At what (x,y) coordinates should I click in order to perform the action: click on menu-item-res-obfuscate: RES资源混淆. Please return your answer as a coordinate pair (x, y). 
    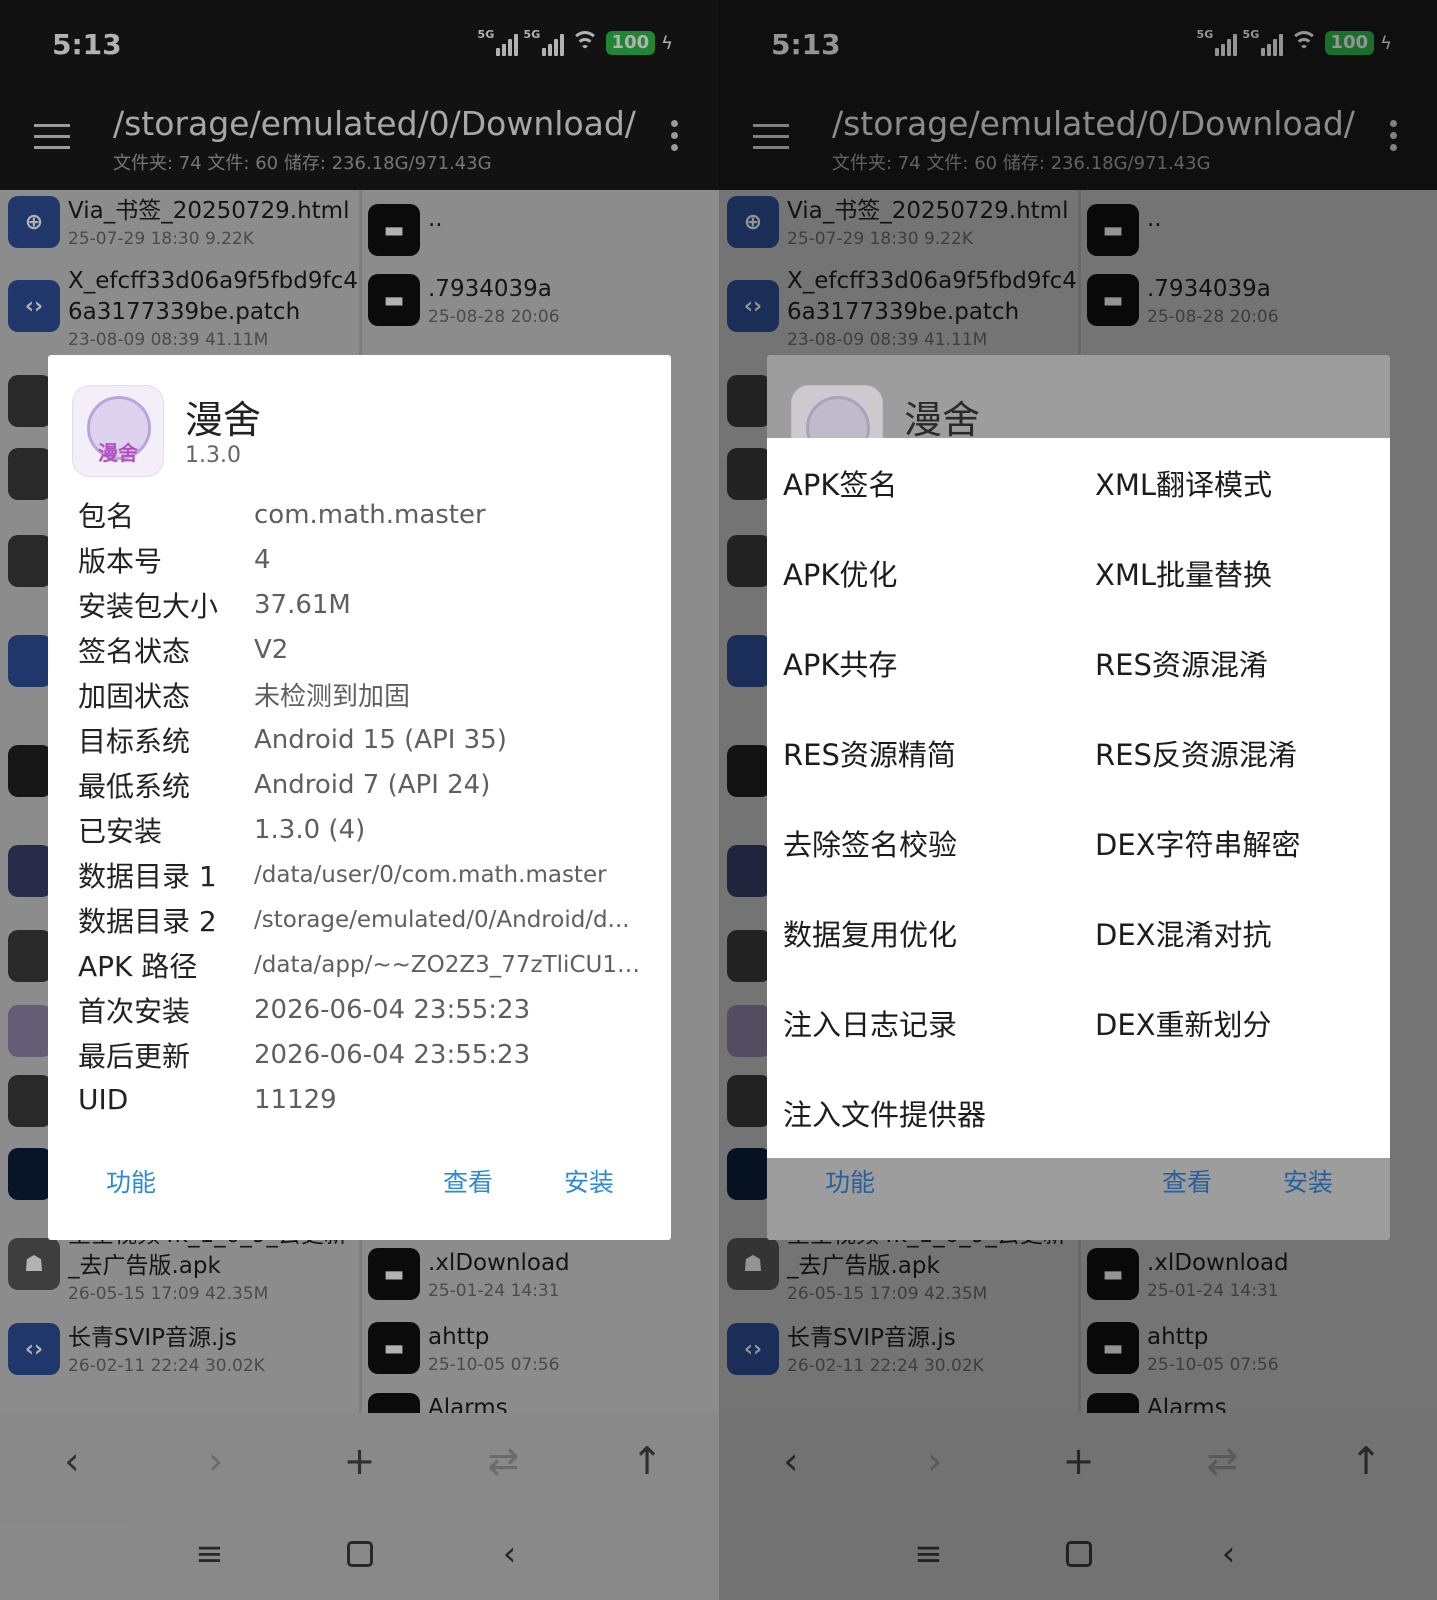
    Looking at the image, I should click on (1239, 663).